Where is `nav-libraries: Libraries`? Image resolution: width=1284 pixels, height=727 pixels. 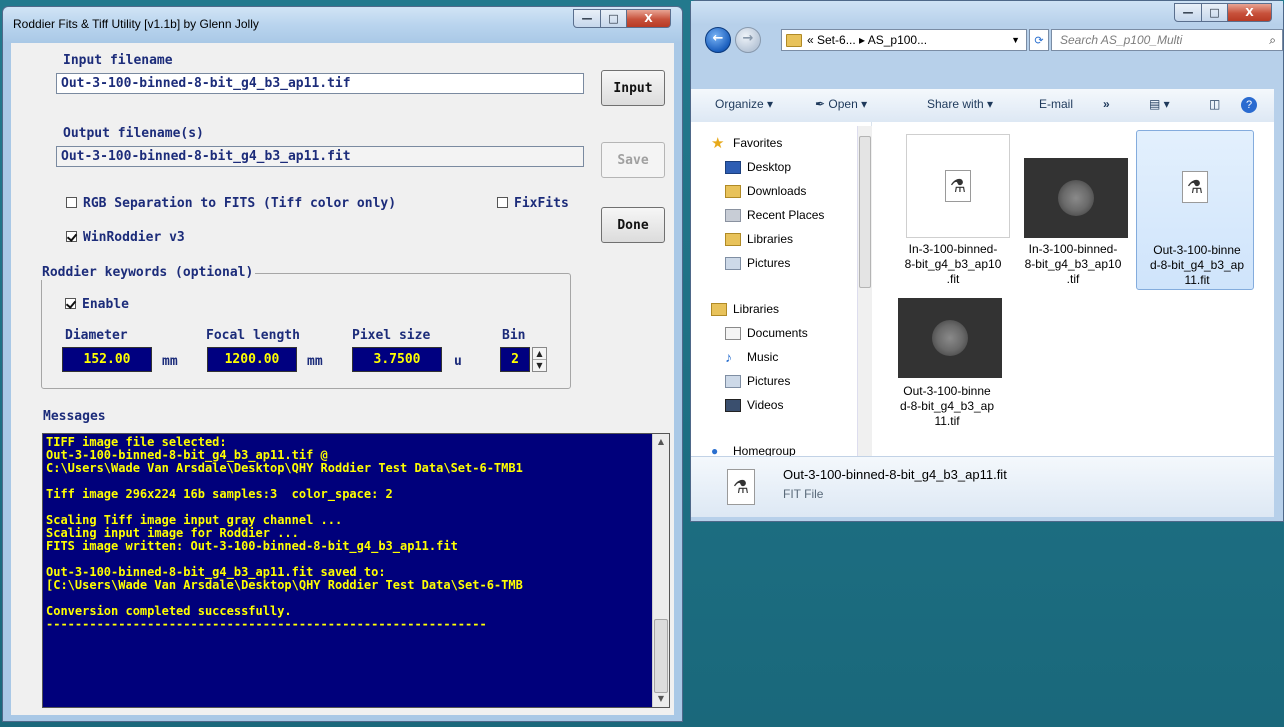
nav-libraries: Libraries is located at coordinates (745, 309).